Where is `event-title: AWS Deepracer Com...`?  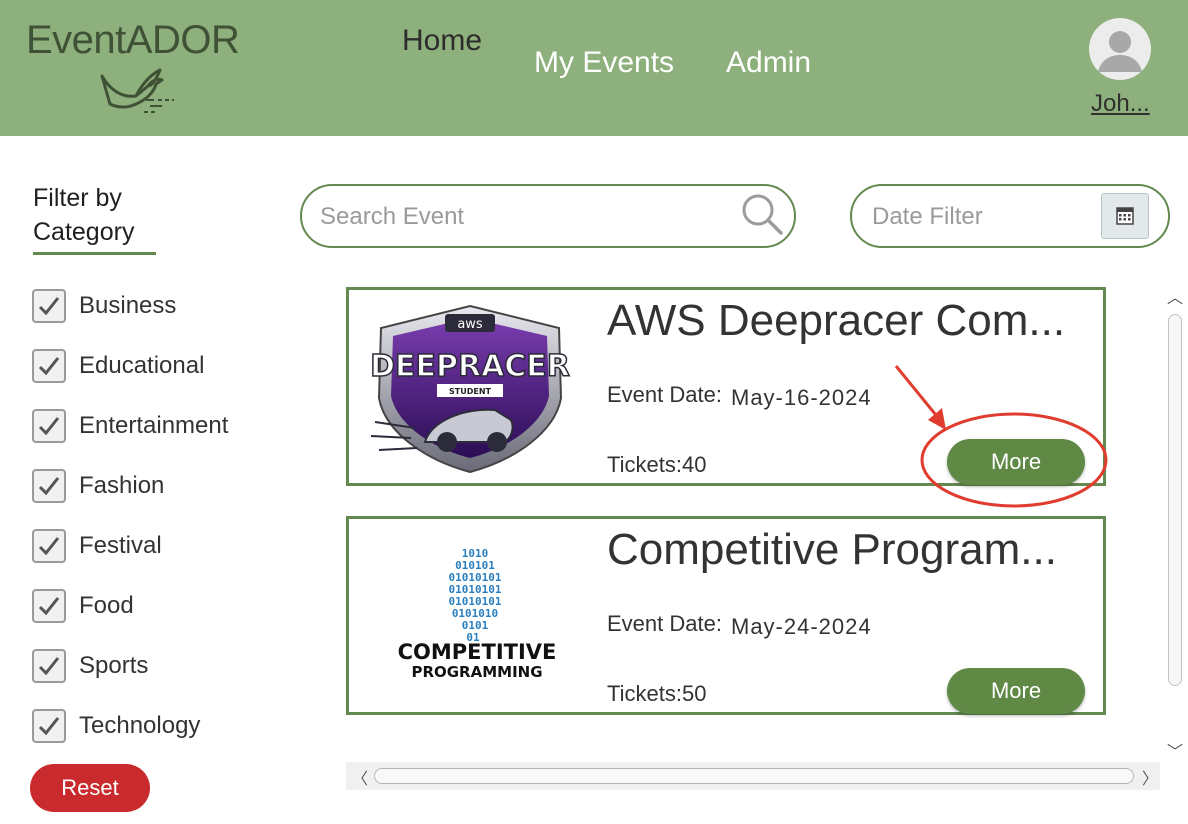 event-title: AWS Deepracer Com... is located at coordinates (836, 320).